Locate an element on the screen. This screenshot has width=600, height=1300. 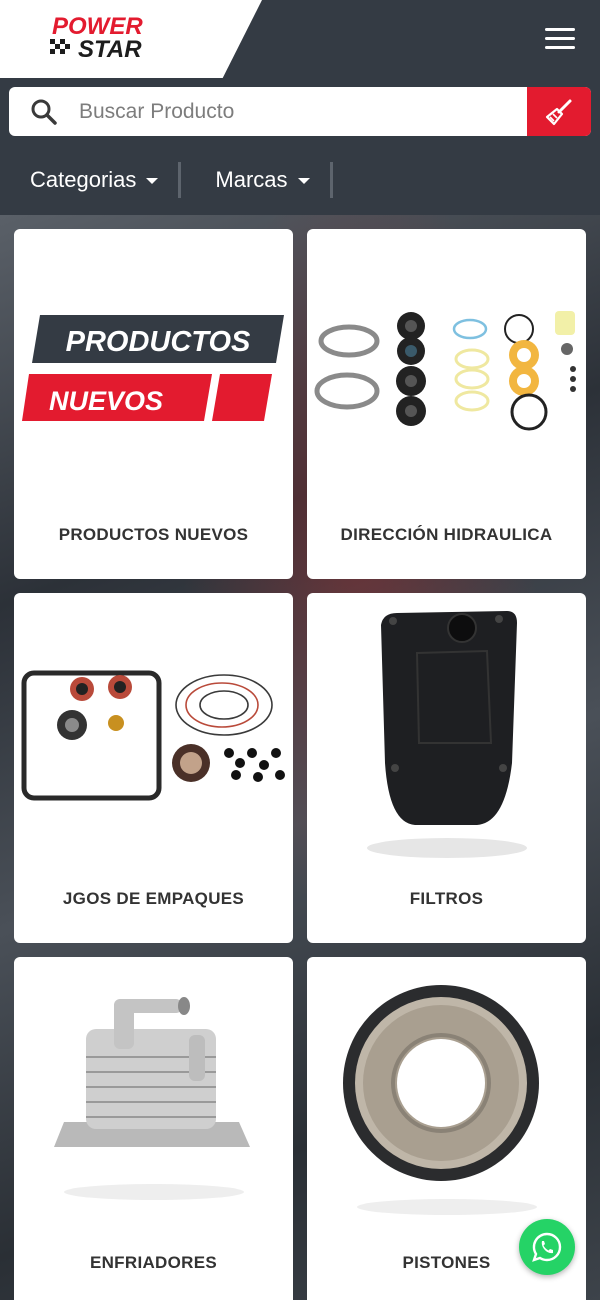
category-label: PRODUCTOS NUEVOS is located at coordinates (153, 534).